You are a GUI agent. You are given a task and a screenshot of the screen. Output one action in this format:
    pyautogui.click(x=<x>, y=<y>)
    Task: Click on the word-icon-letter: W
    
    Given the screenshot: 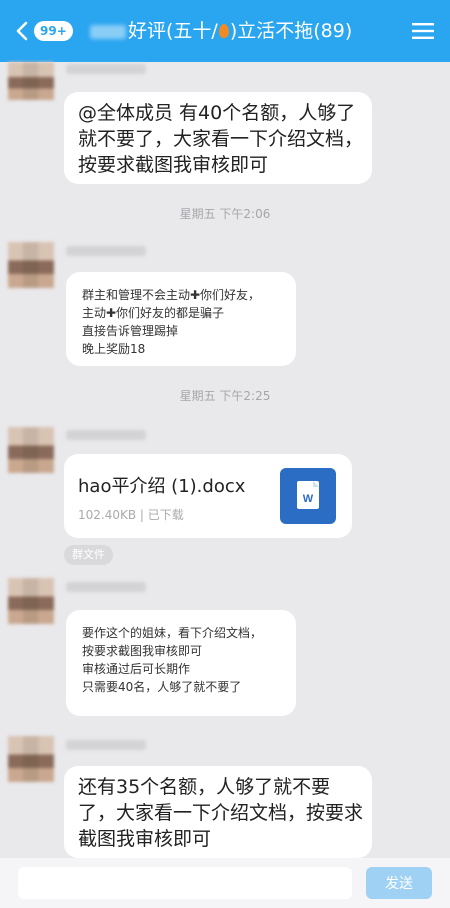 What is the action you would take?
    pyautogui.click(x=308, y=499)
    